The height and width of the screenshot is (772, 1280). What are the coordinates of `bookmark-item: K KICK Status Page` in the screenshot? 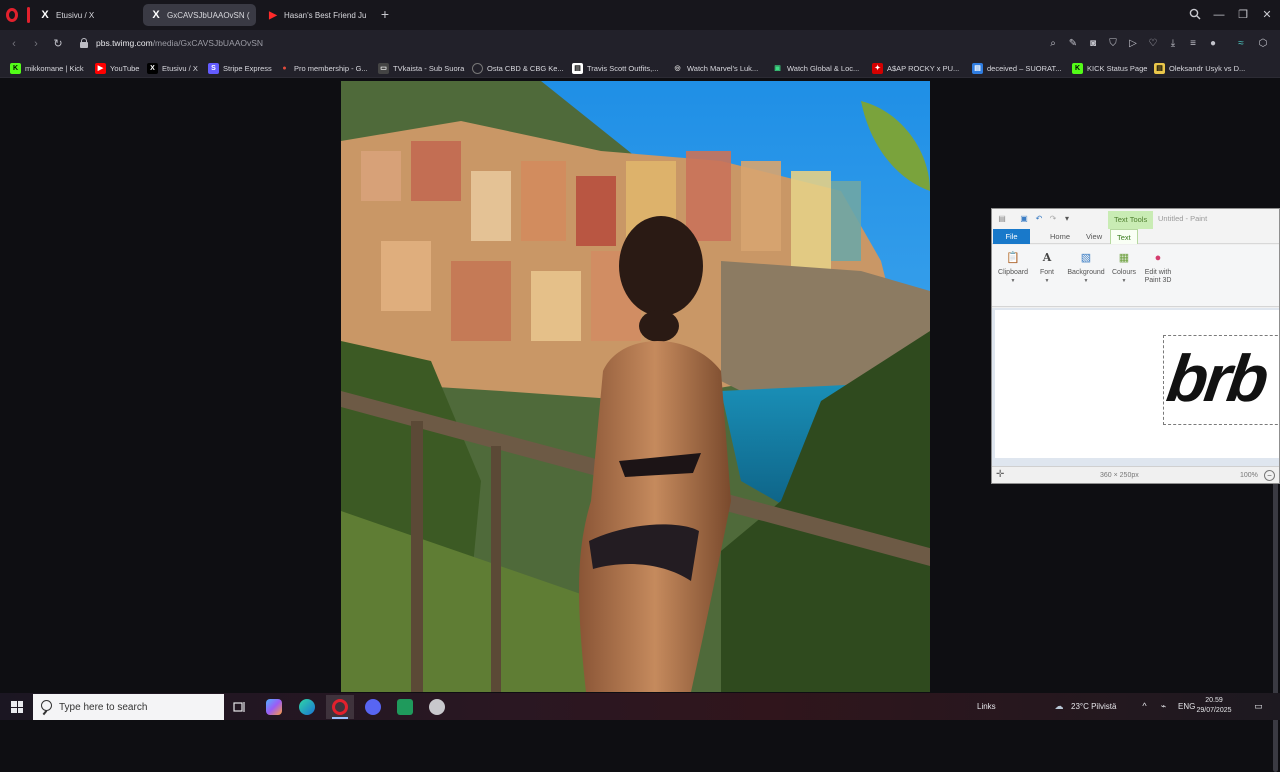 It's located at (1109, 68).